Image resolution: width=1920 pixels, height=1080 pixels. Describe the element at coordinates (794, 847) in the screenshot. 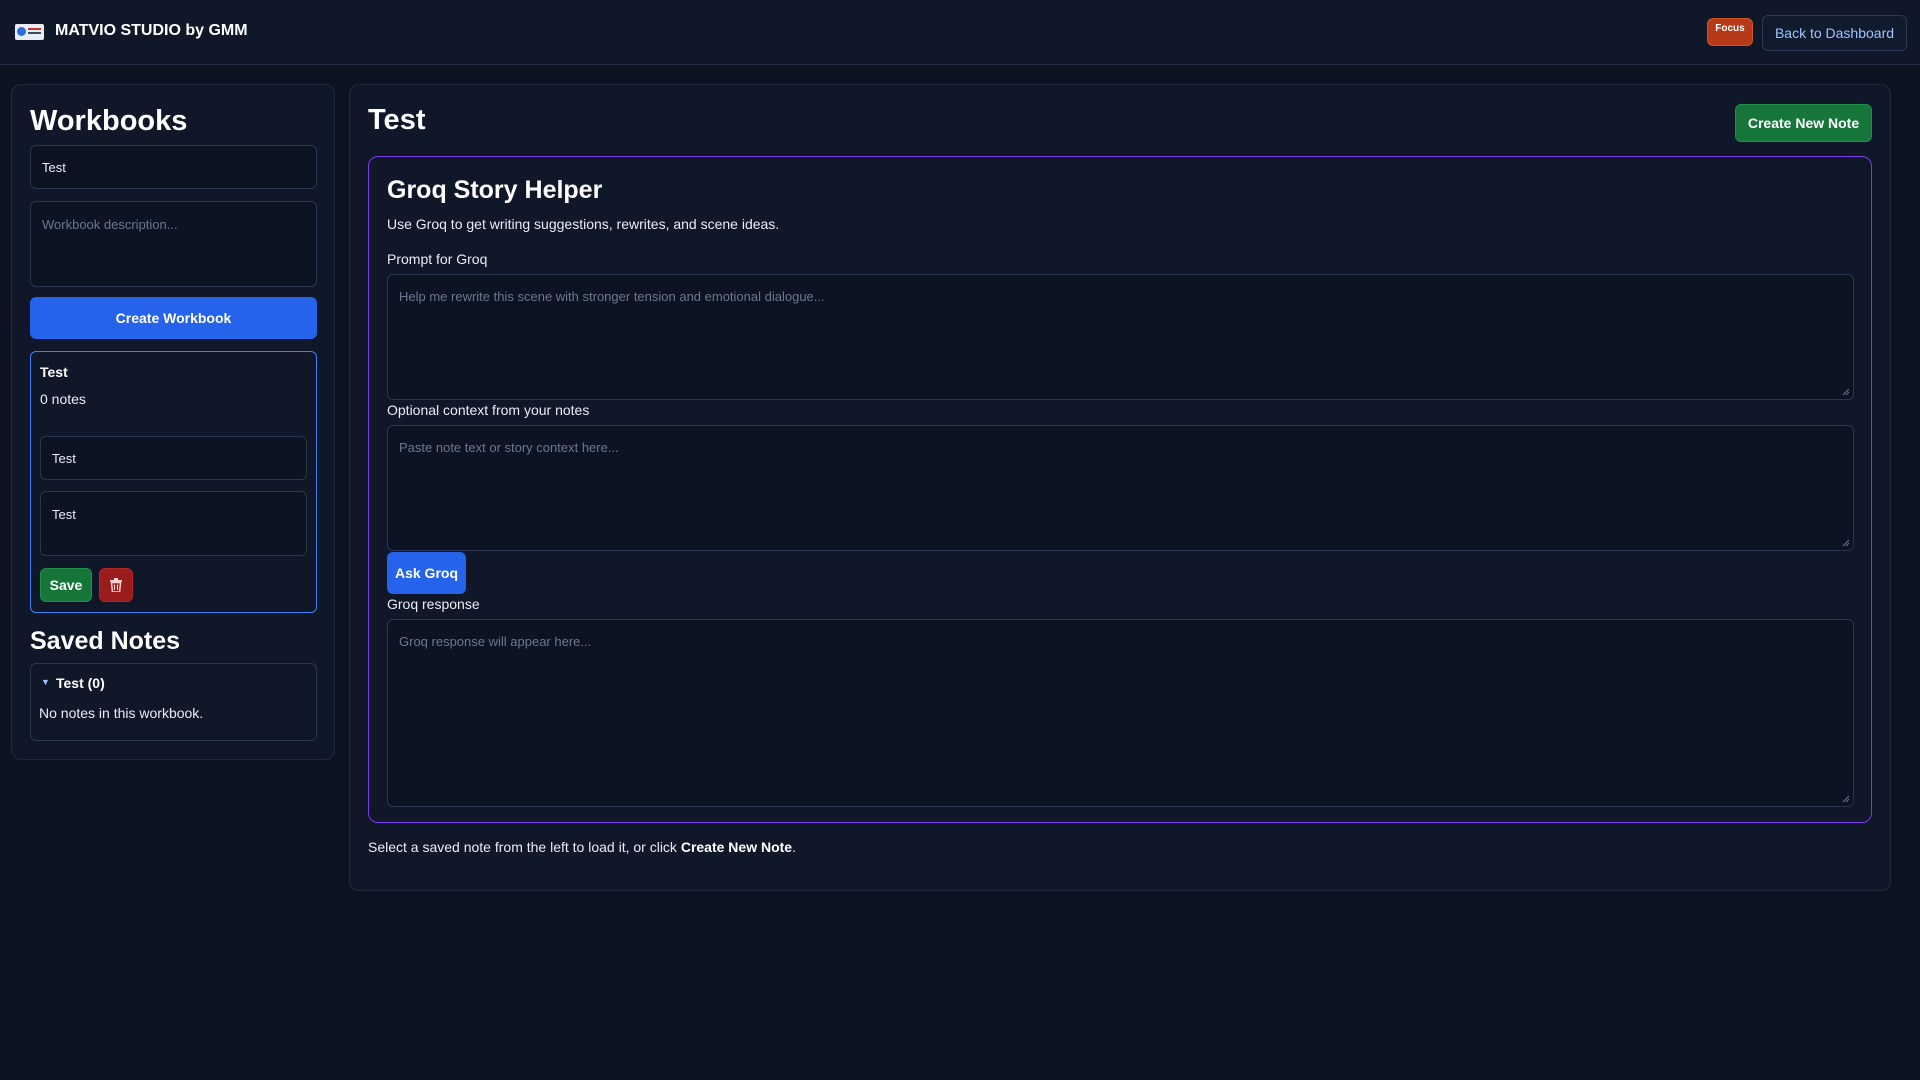

I see `helper-suffix: .` at that location.